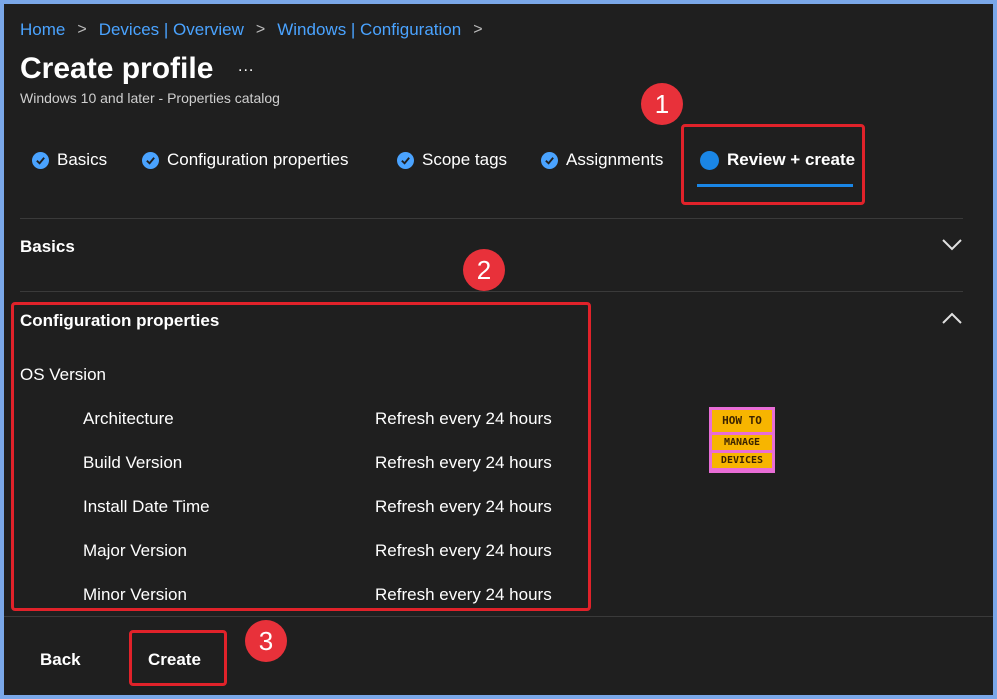 This screenshot has height=699, width=997. What do you see at coordinates (662, 104) in the screenshot?
I see `annotation-badge-1: 1` at bounding box center [662, 104].